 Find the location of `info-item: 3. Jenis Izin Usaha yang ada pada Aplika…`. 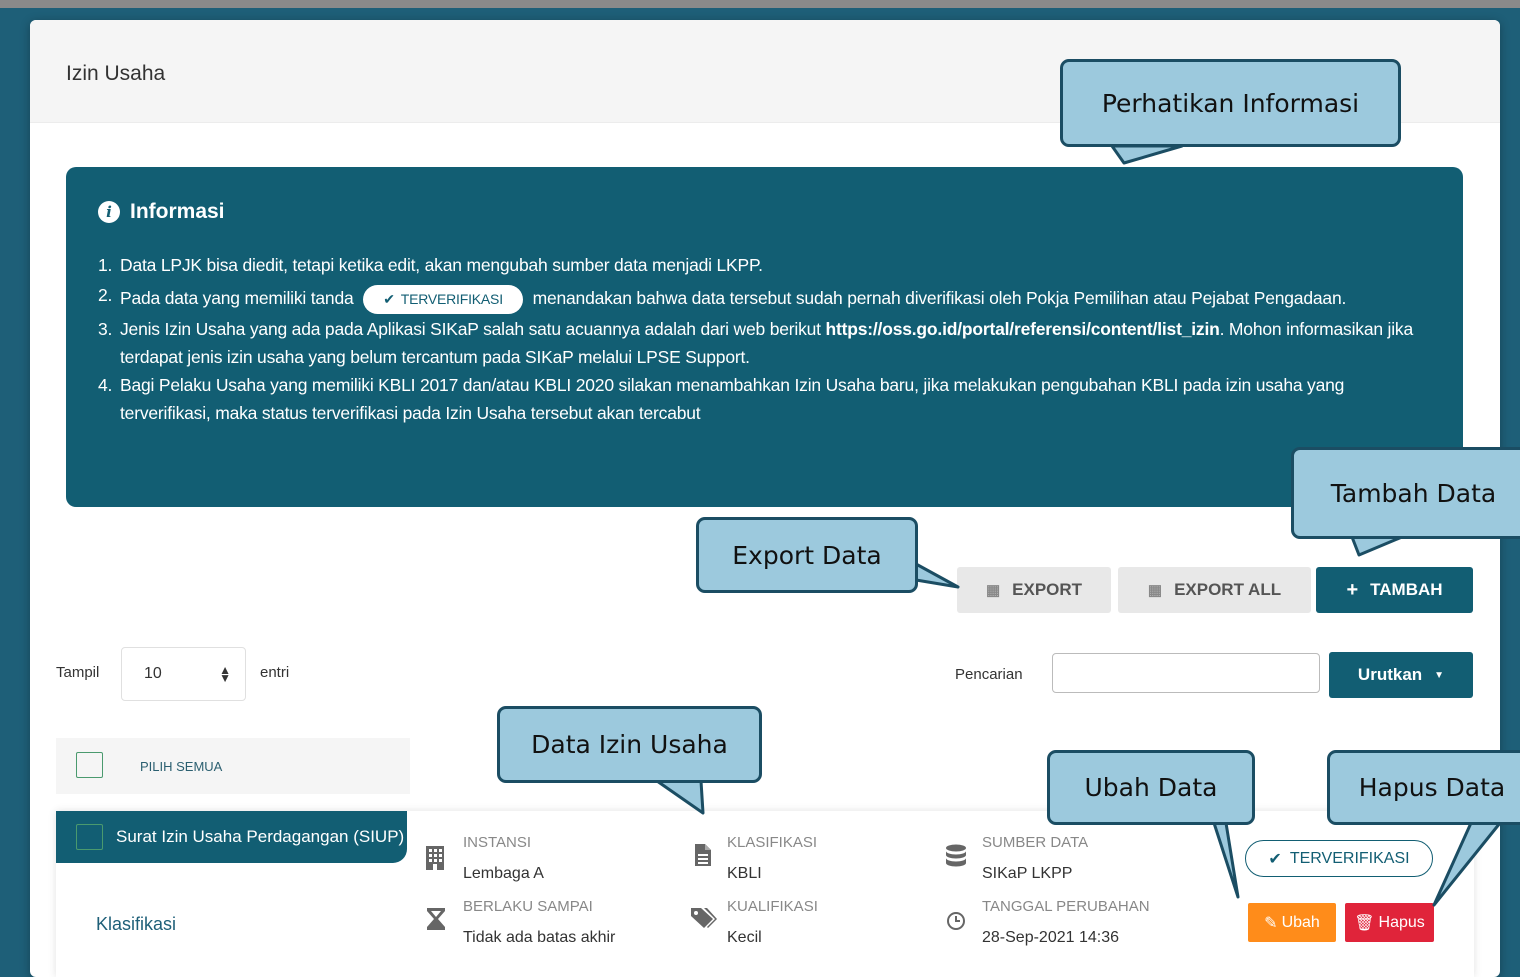

info-item: 3. Jenis Izin Usaha yang ada pada Aplika… is located at coordinates (763, 343).